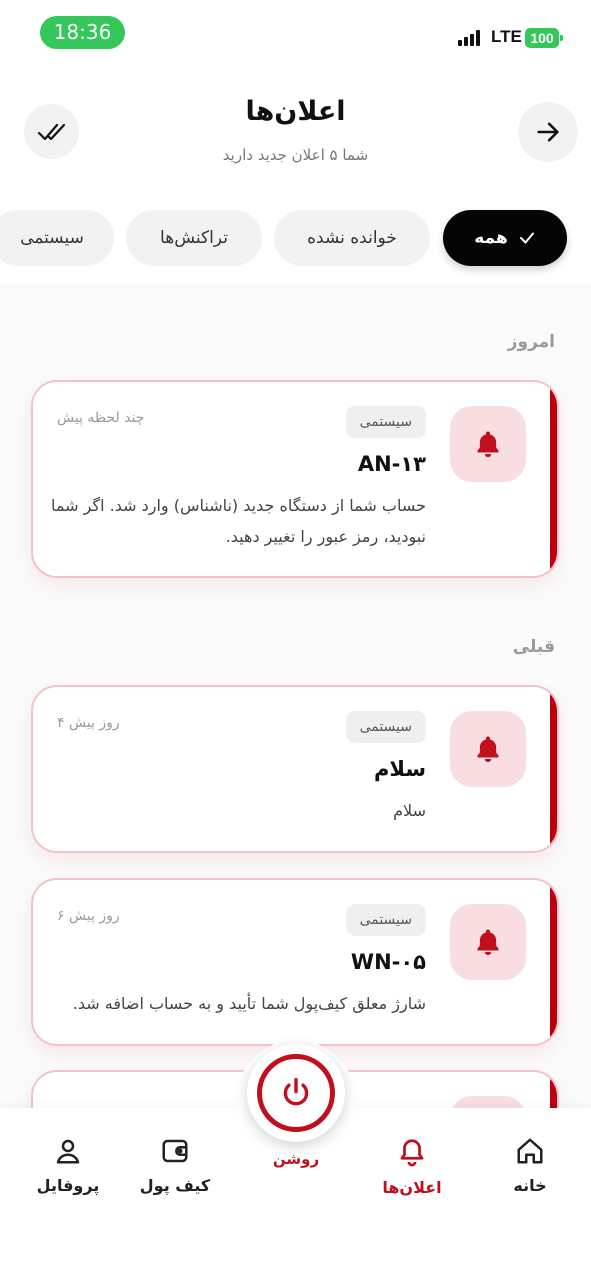  I want to click on mark-all-read-button, so click(51, 131).